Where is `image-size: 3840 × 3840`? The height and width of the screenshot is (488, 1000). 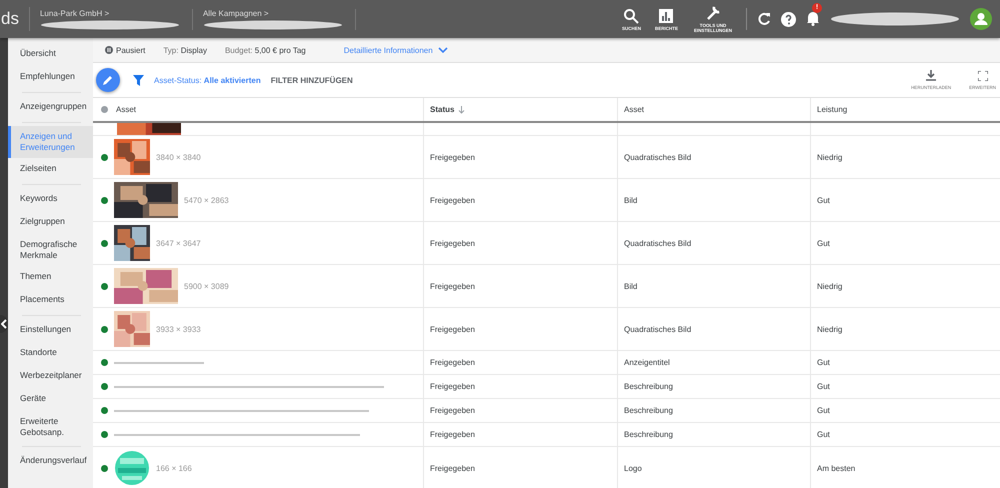 image-size: 3840 × 3840 is located at coordinates (178, 157).